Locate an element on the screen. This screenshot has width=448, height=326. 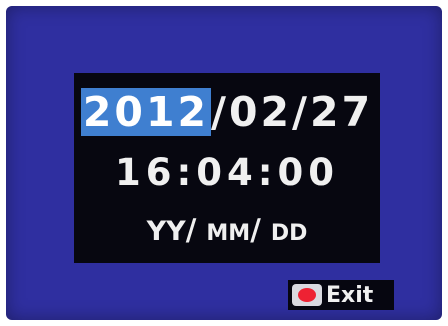
year-value-selected: 2012 is located at coordinates (146, 112).